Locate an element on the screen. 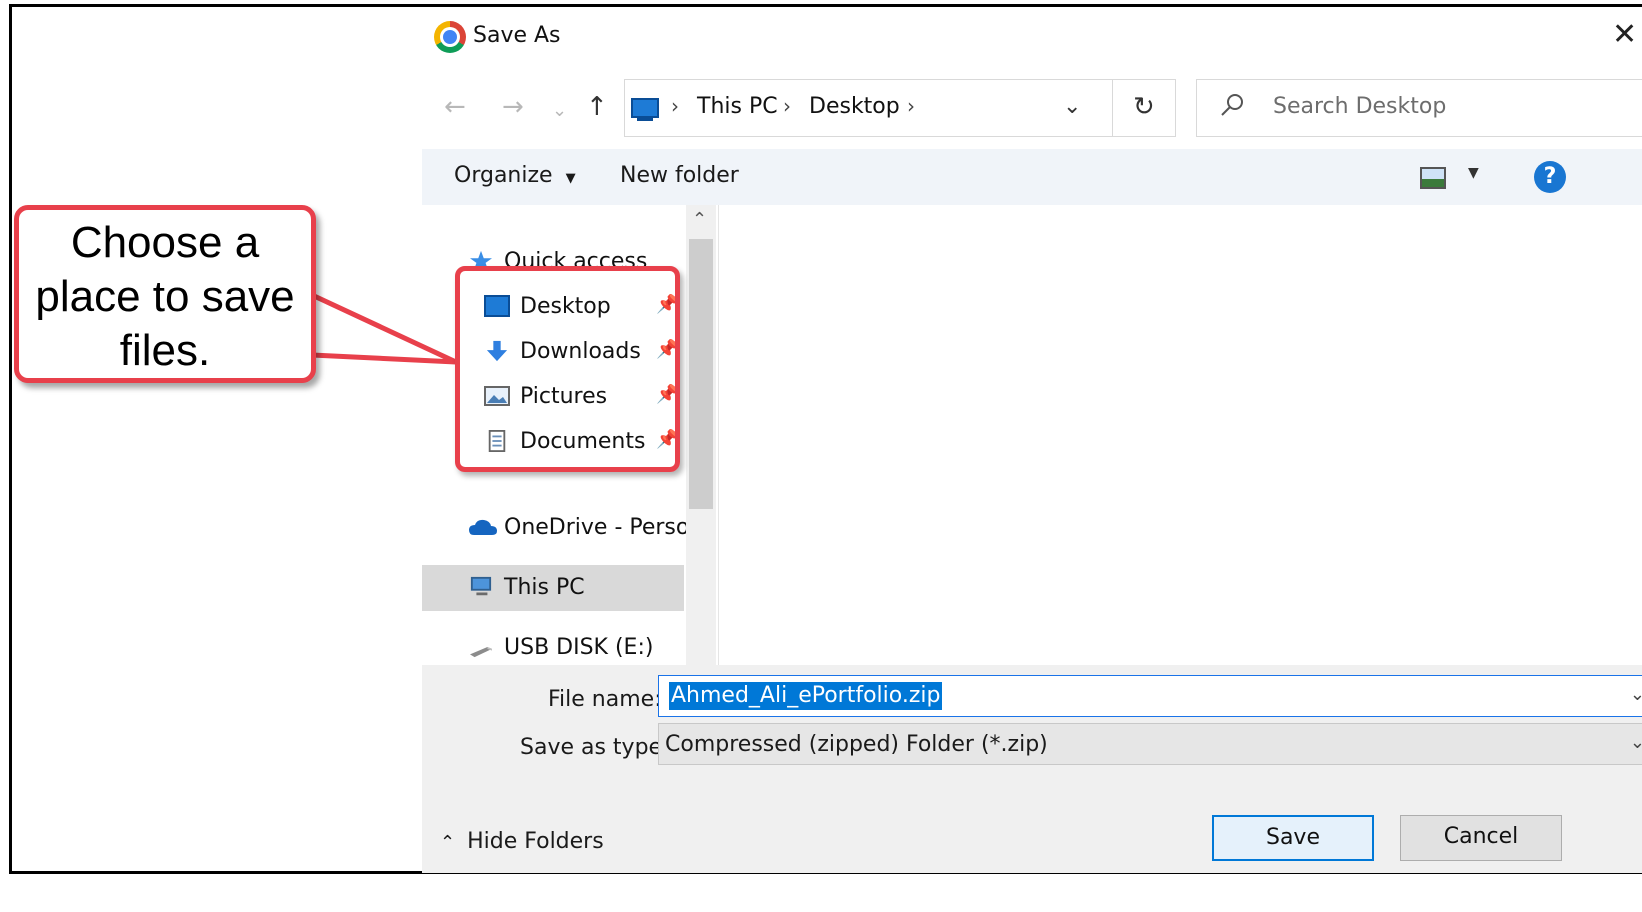 Image resolution: width=1642 pixels, height=912 pixels. chrome-icon is located at coordinates (450, 37).